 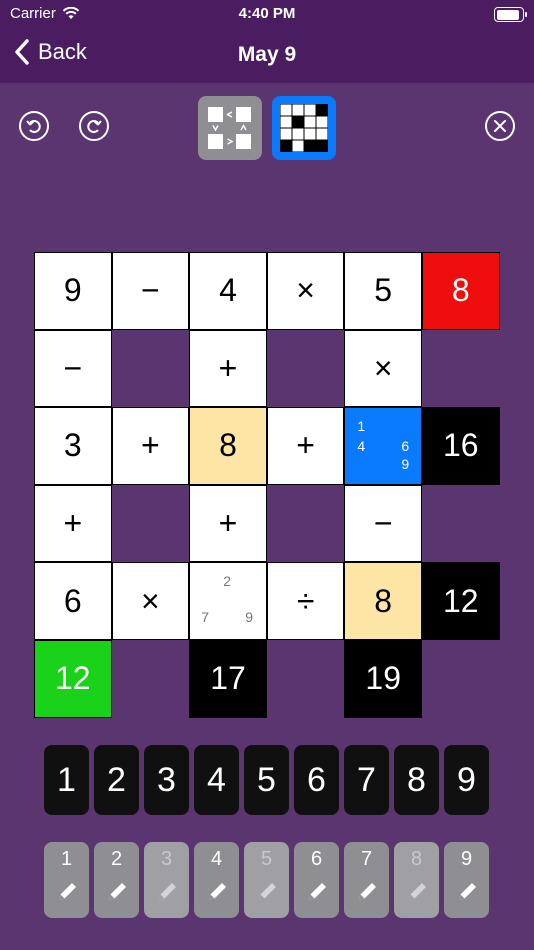 I want to click on number-key-6: 6, so click(x=316, y=780).